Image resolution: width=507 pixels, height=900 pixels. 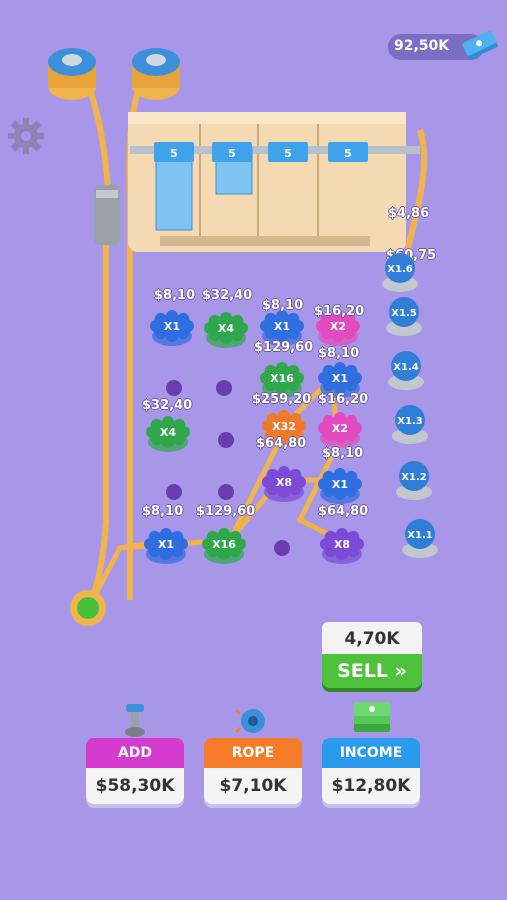 What do you see at coordinates (372, 639) in the screenshot?
I see `sell-amount: 4,70K` at bounding box center [372, 639].